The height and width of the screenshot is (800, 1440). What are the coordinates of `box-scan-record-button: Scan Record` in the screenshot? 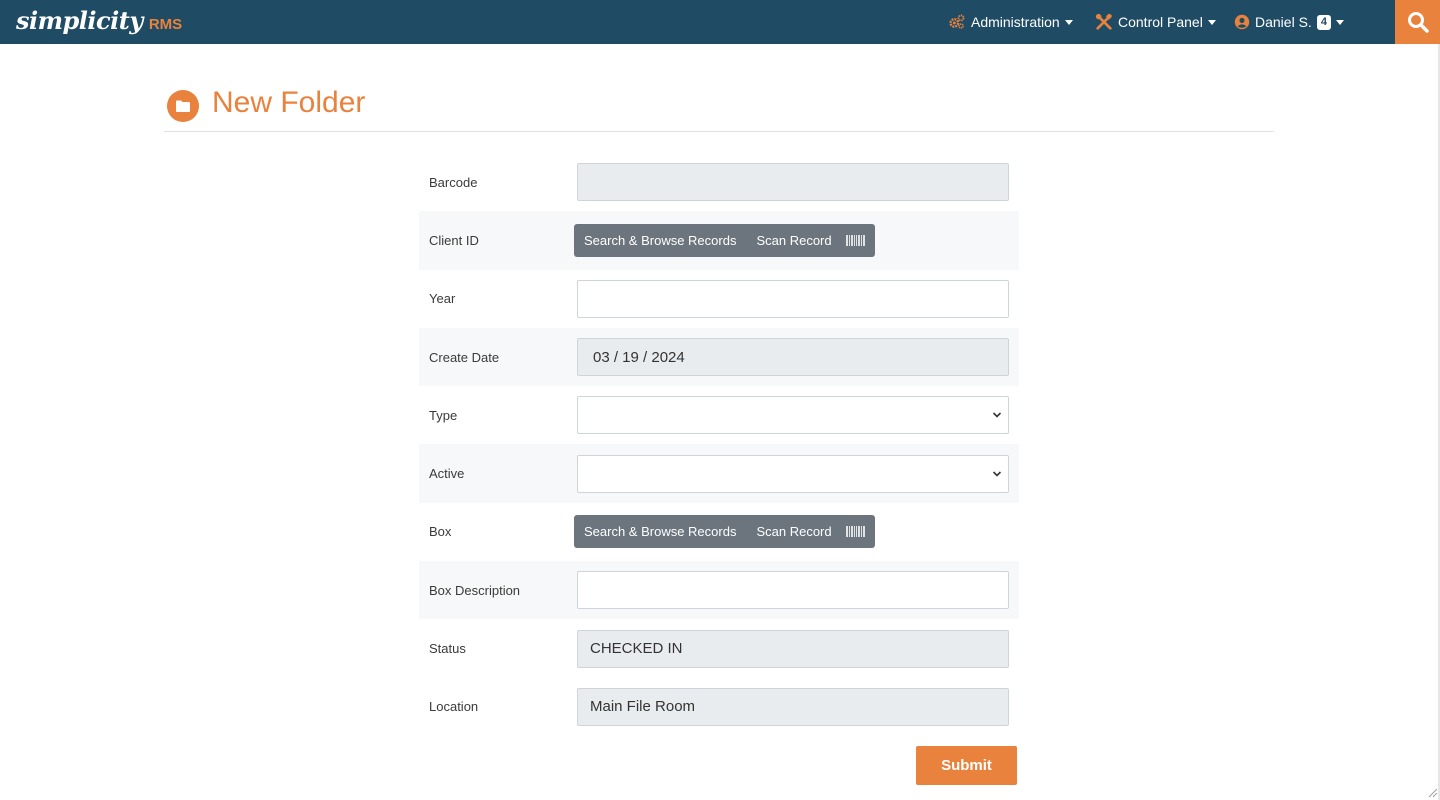 It's located at (810, 531).